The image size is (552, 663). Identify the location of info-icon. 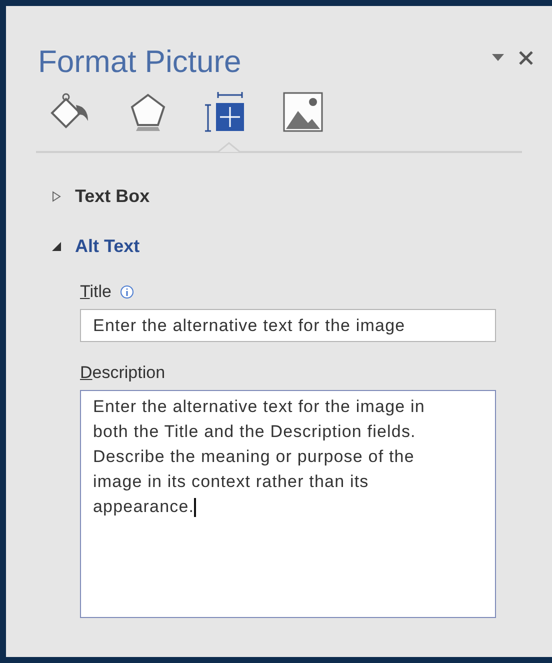
(127, 292).